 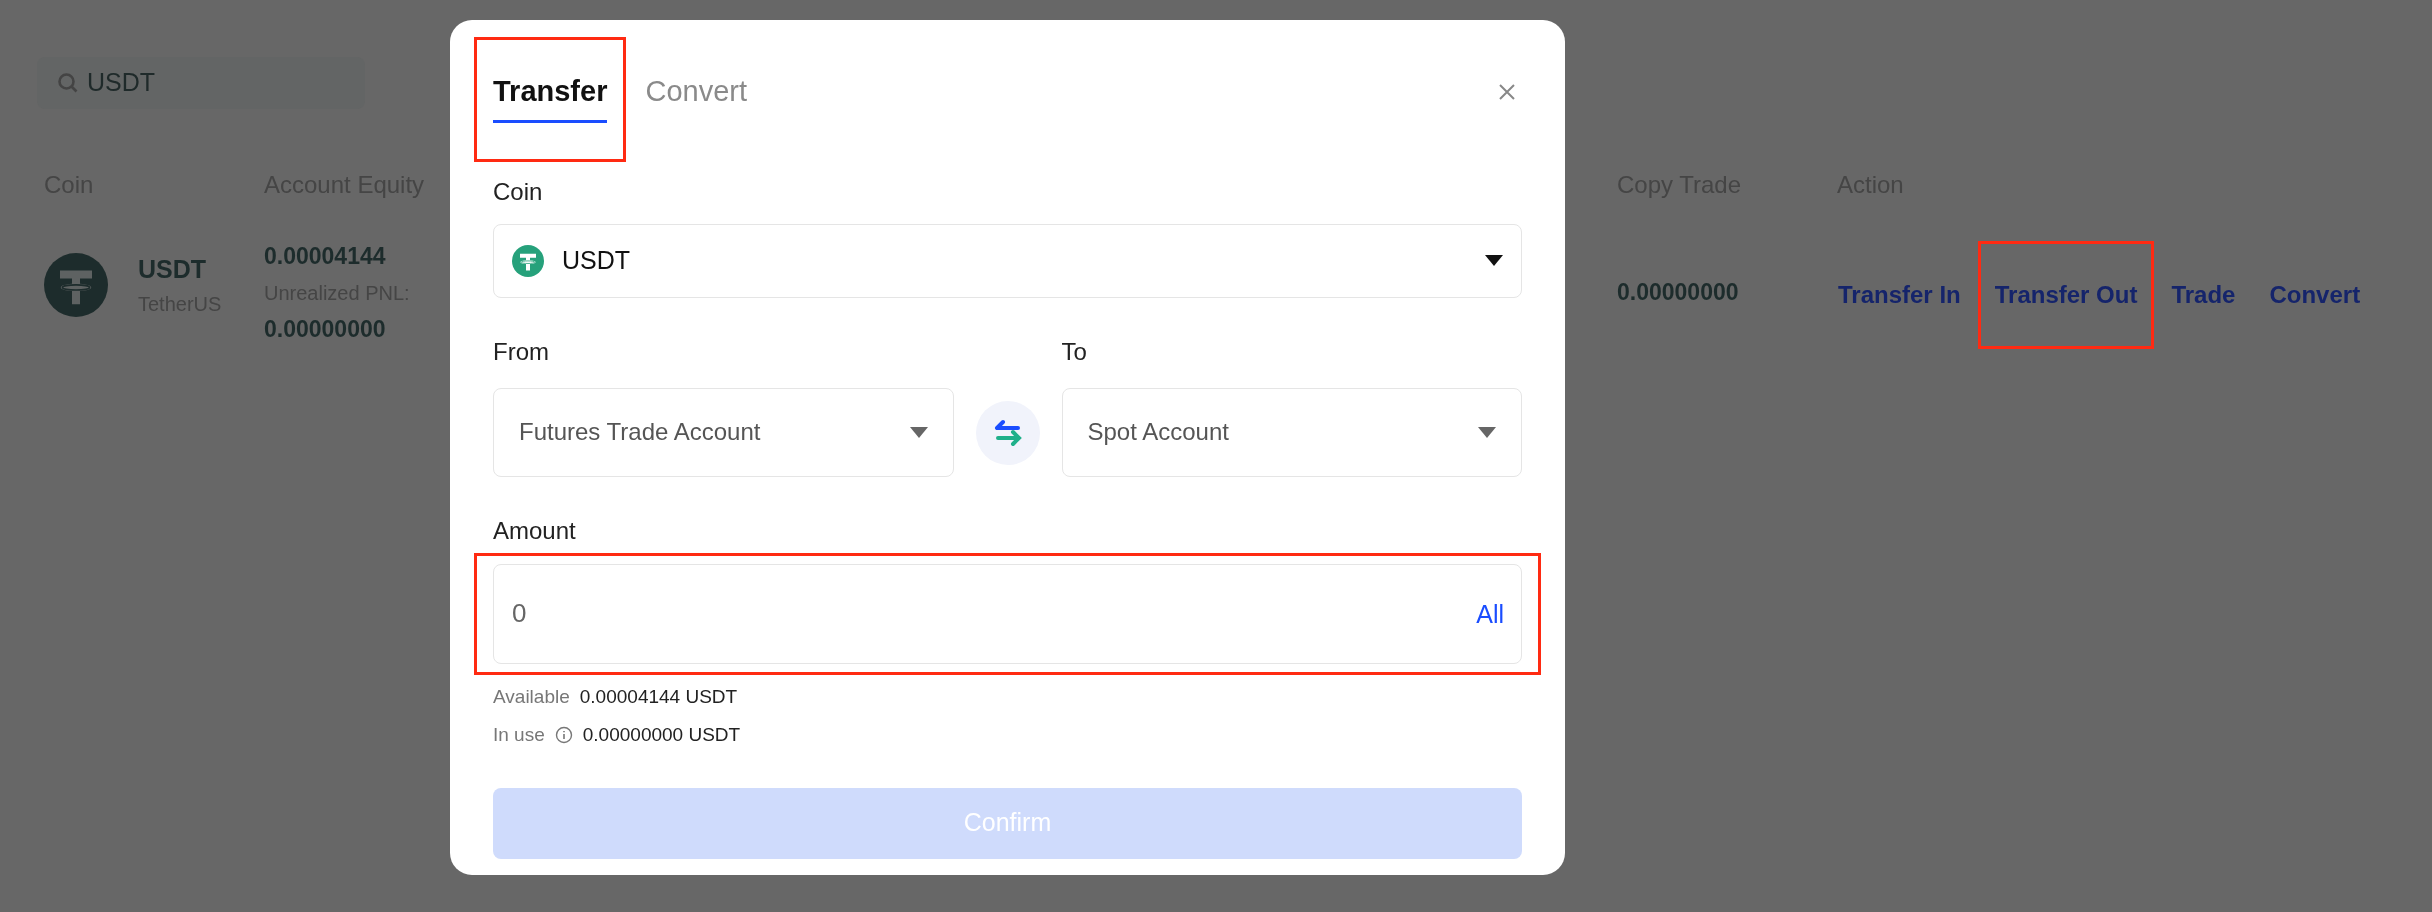 I want to click on info-icon, so click(x=563, y=735).